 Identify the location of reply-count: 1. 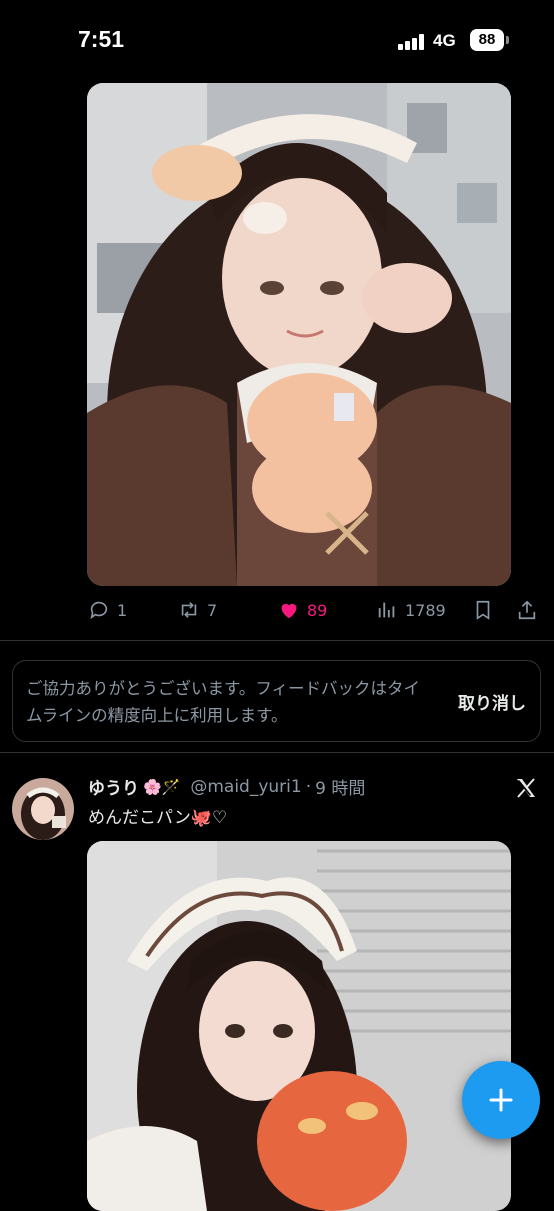
(122, 610).